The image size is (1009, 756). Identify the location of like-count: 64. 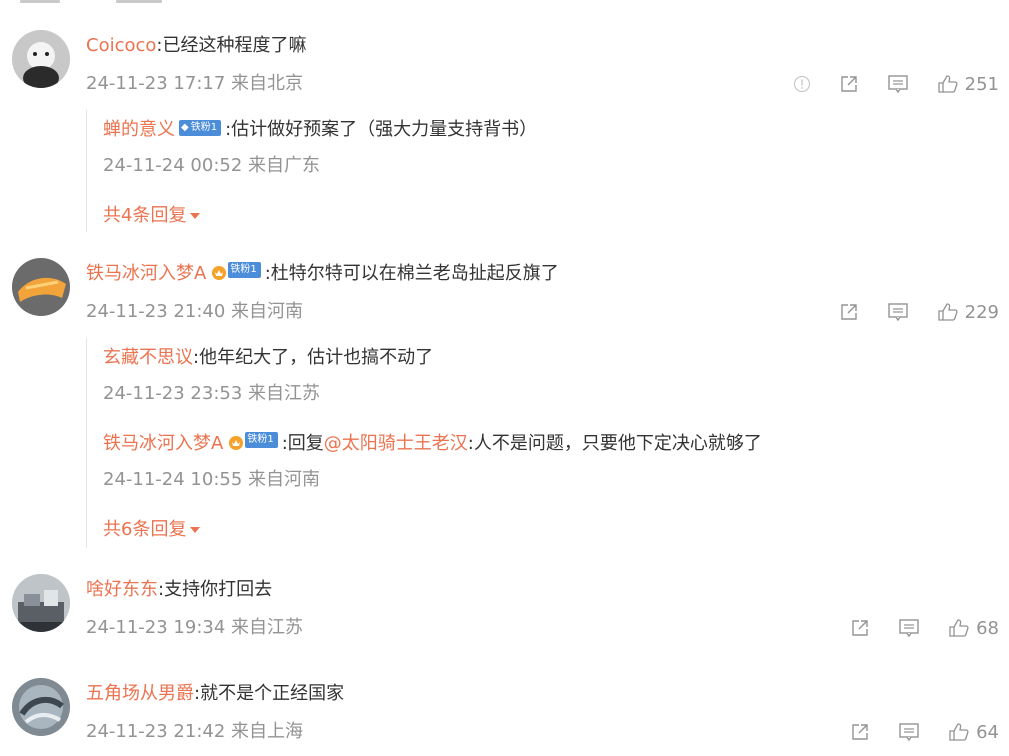
(987, 732).